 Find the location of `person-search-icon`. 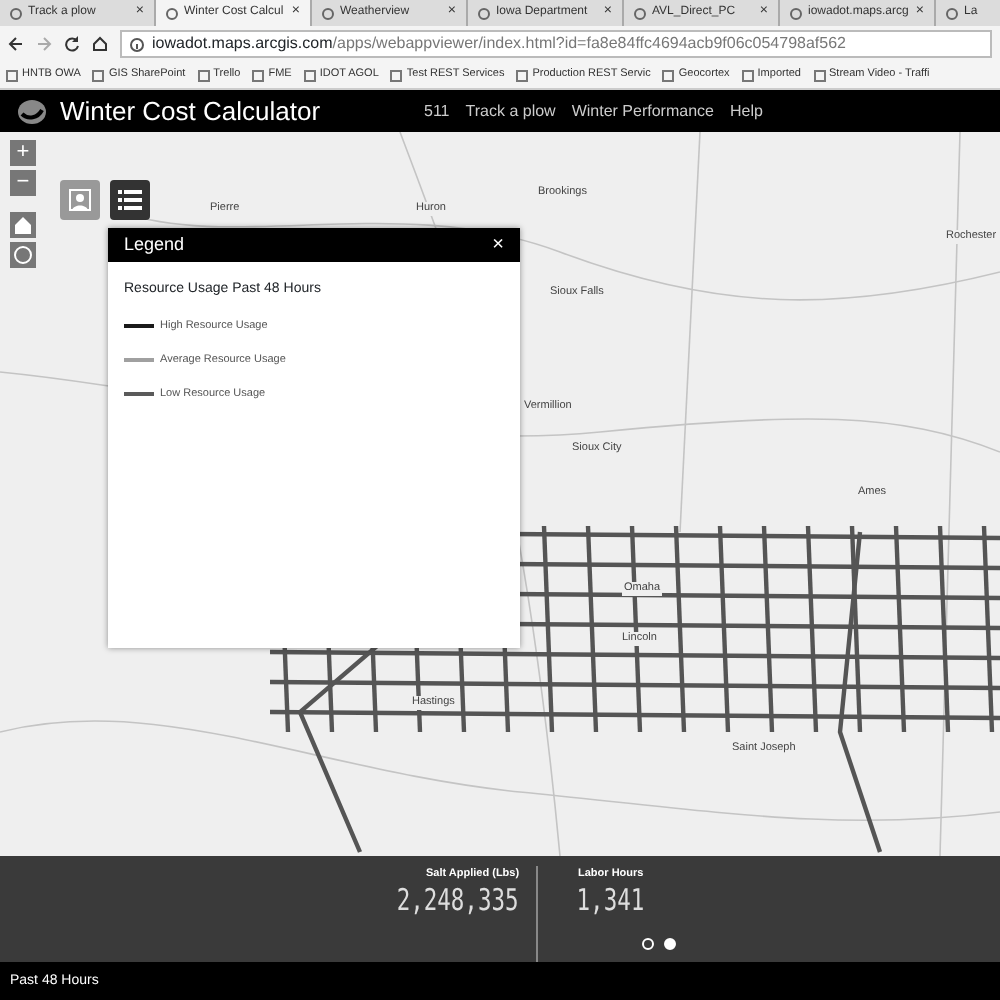

person-search-icon is located at coordinates (80, 200).